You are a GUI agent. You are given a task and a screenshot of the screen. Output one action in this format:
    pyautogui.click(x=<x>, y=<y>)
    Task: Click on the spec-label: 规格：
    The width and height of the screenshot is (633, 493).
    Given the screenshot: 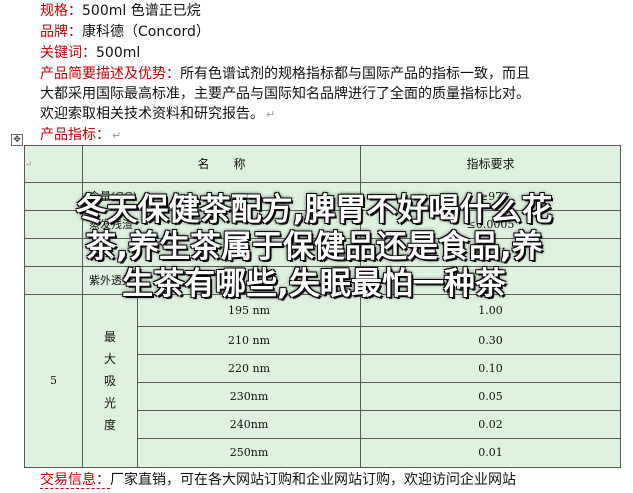 What is the action you would take?
    pyautogui.click(x=61, y=11)
    